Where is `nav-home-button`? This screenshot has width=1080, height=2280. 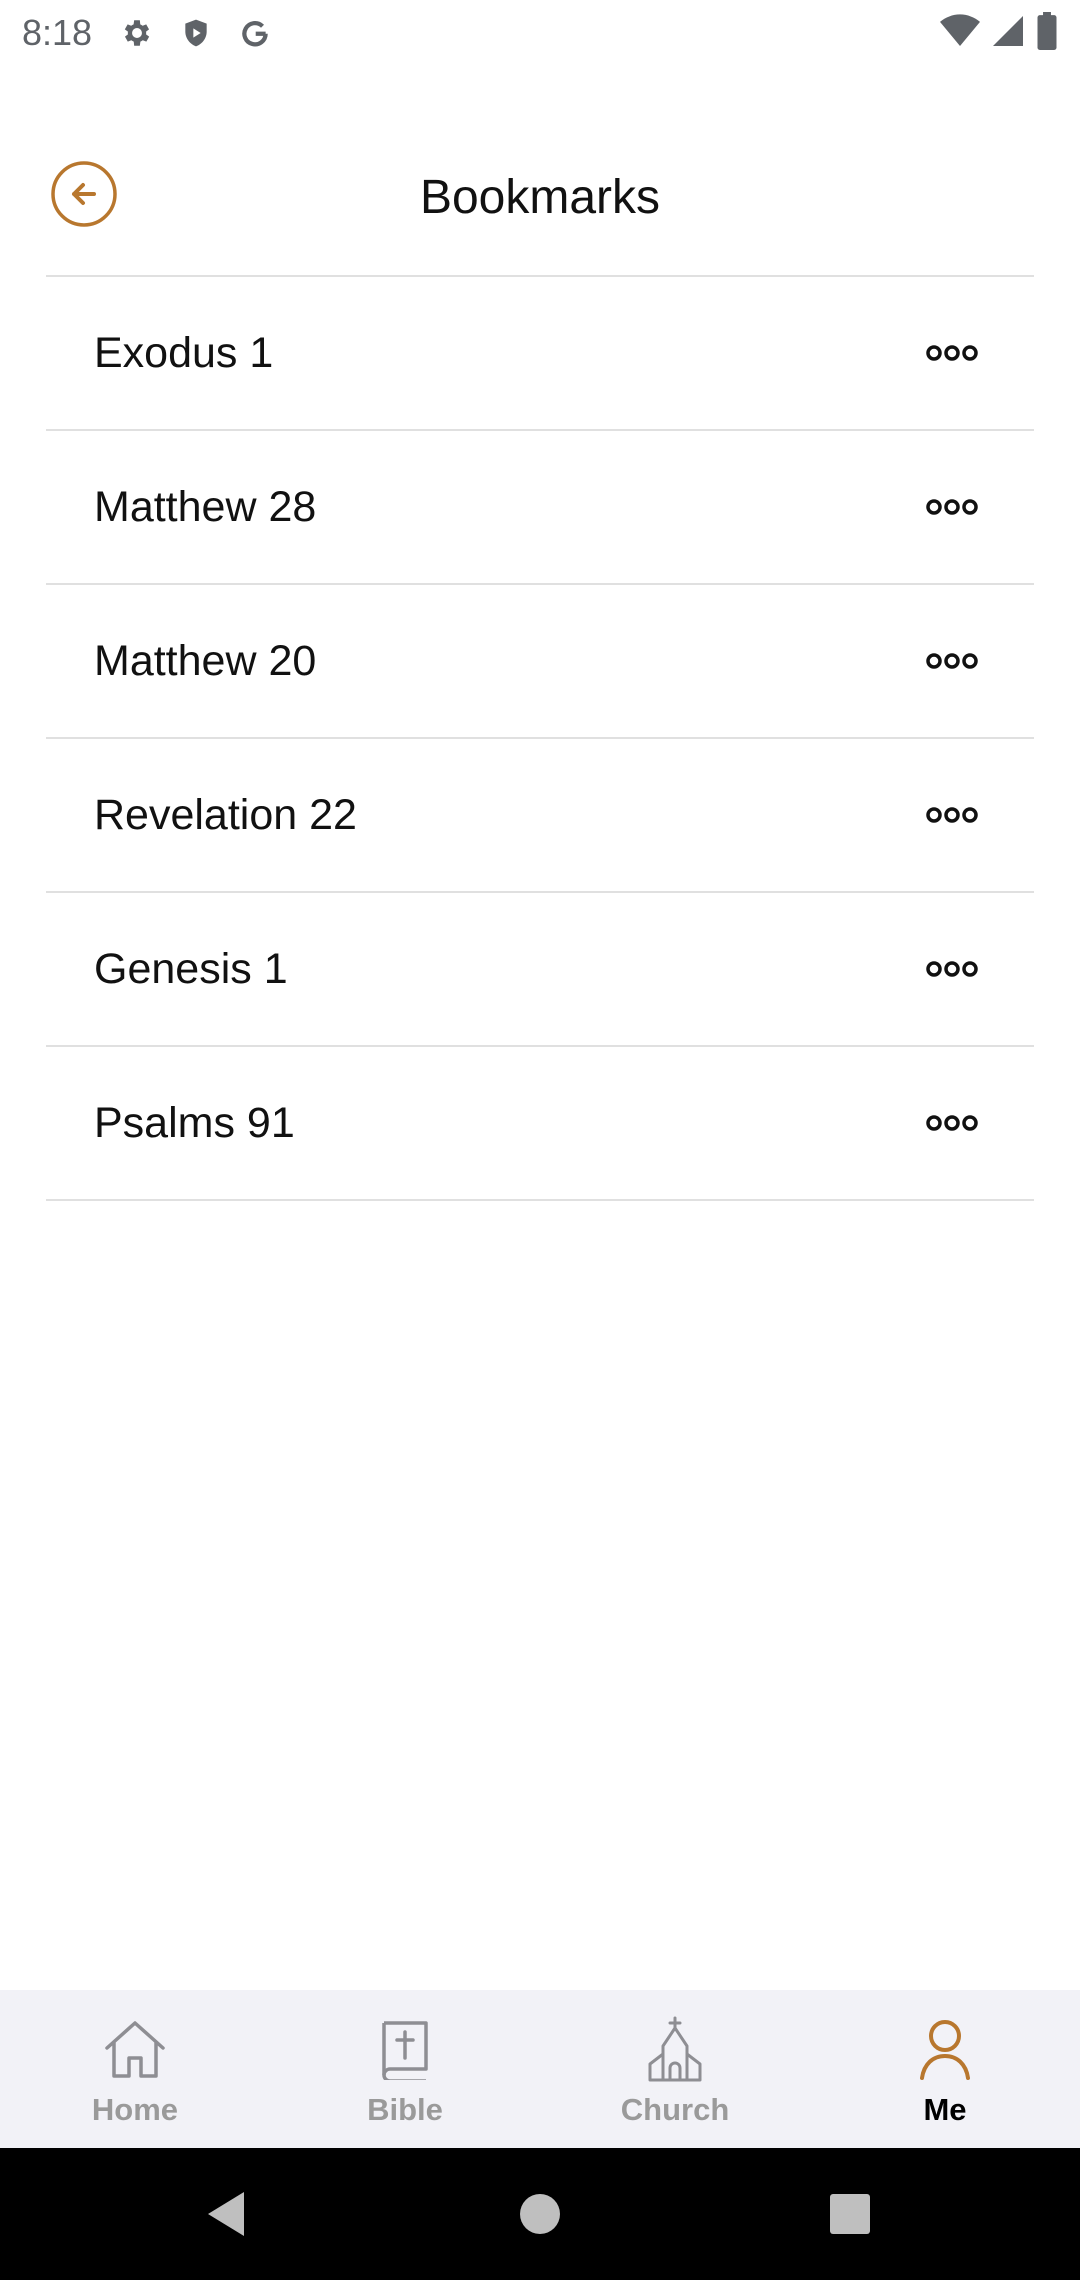
nav-home-button is located at coordinates (540, 2214).